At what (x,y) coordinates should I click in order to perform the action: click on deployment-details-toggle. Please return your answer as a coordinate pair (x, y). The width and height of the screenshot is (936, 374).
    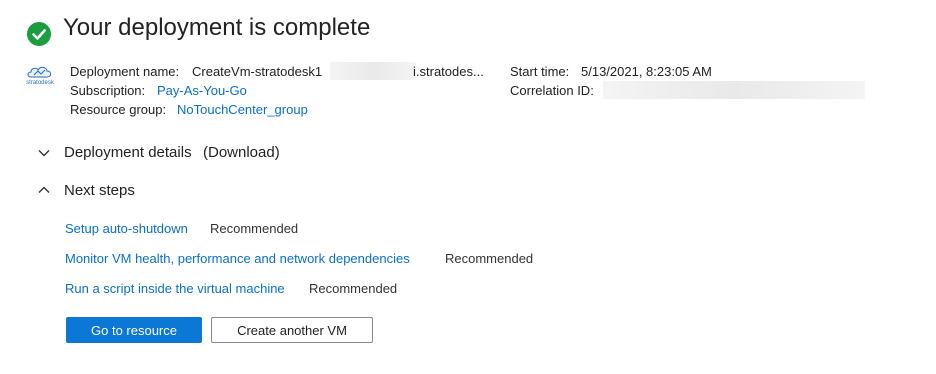
    Looking at the image, I should click on (44, 155).